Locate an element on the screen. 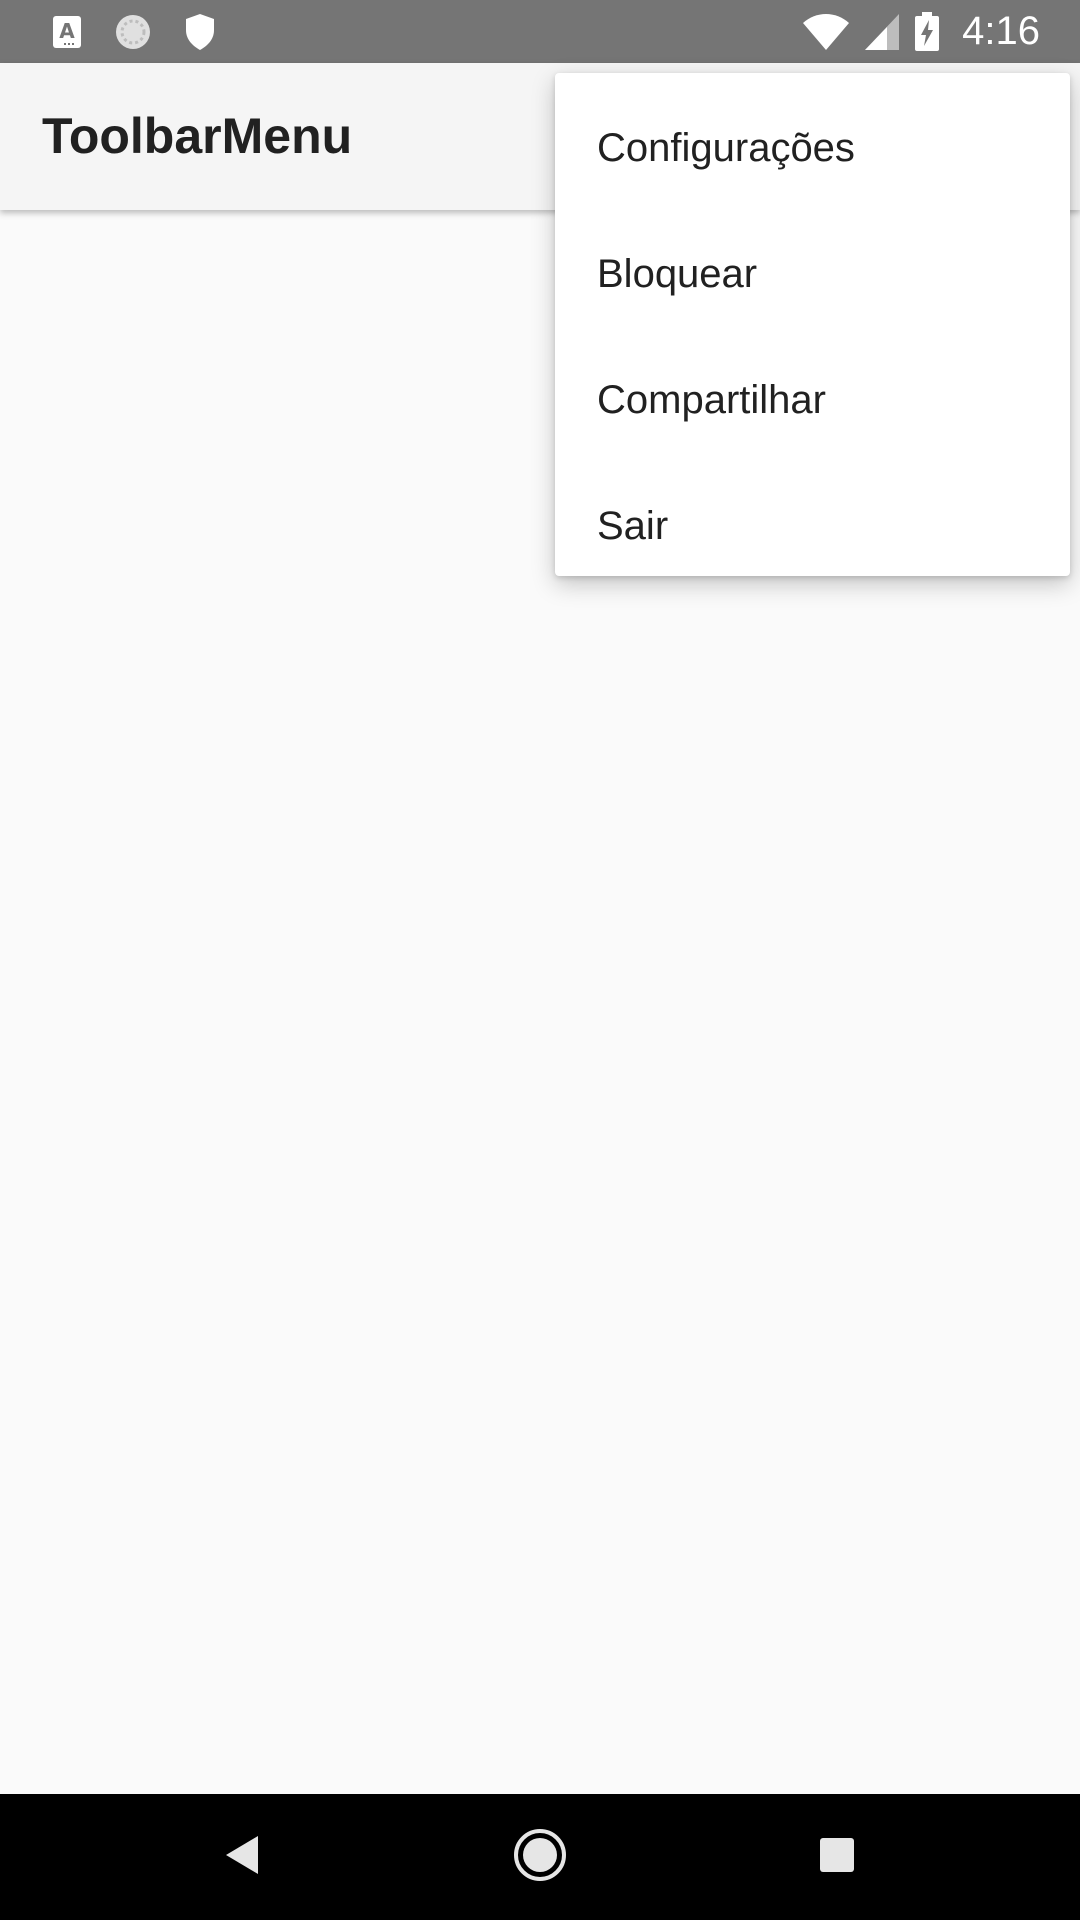 The height and width of the screenshot is (1920, 1080). menu-item-sair: Sair is located at coordinates (812, 526).